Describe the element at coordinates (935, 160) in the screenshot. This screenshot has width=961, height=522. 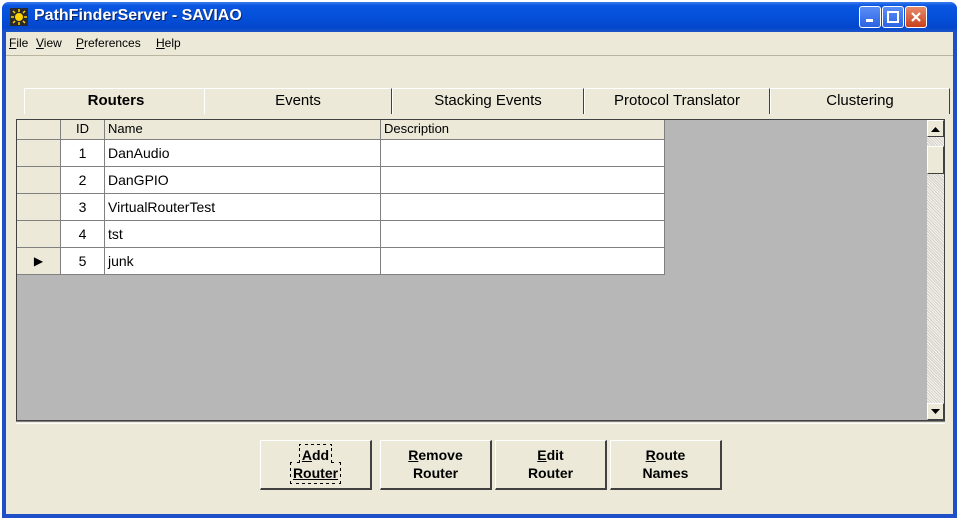
I see `scroll-thumb` at that location.